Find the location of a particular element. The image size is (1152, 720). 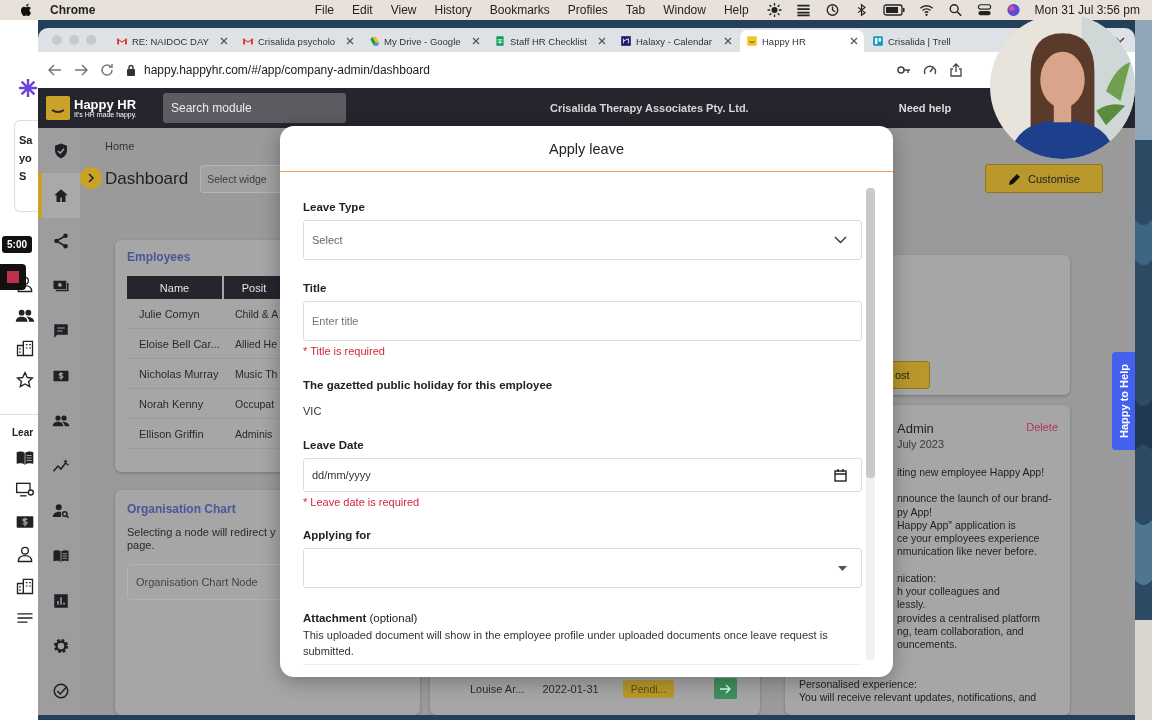

wifi-icon is located at coordinates (926, 10).